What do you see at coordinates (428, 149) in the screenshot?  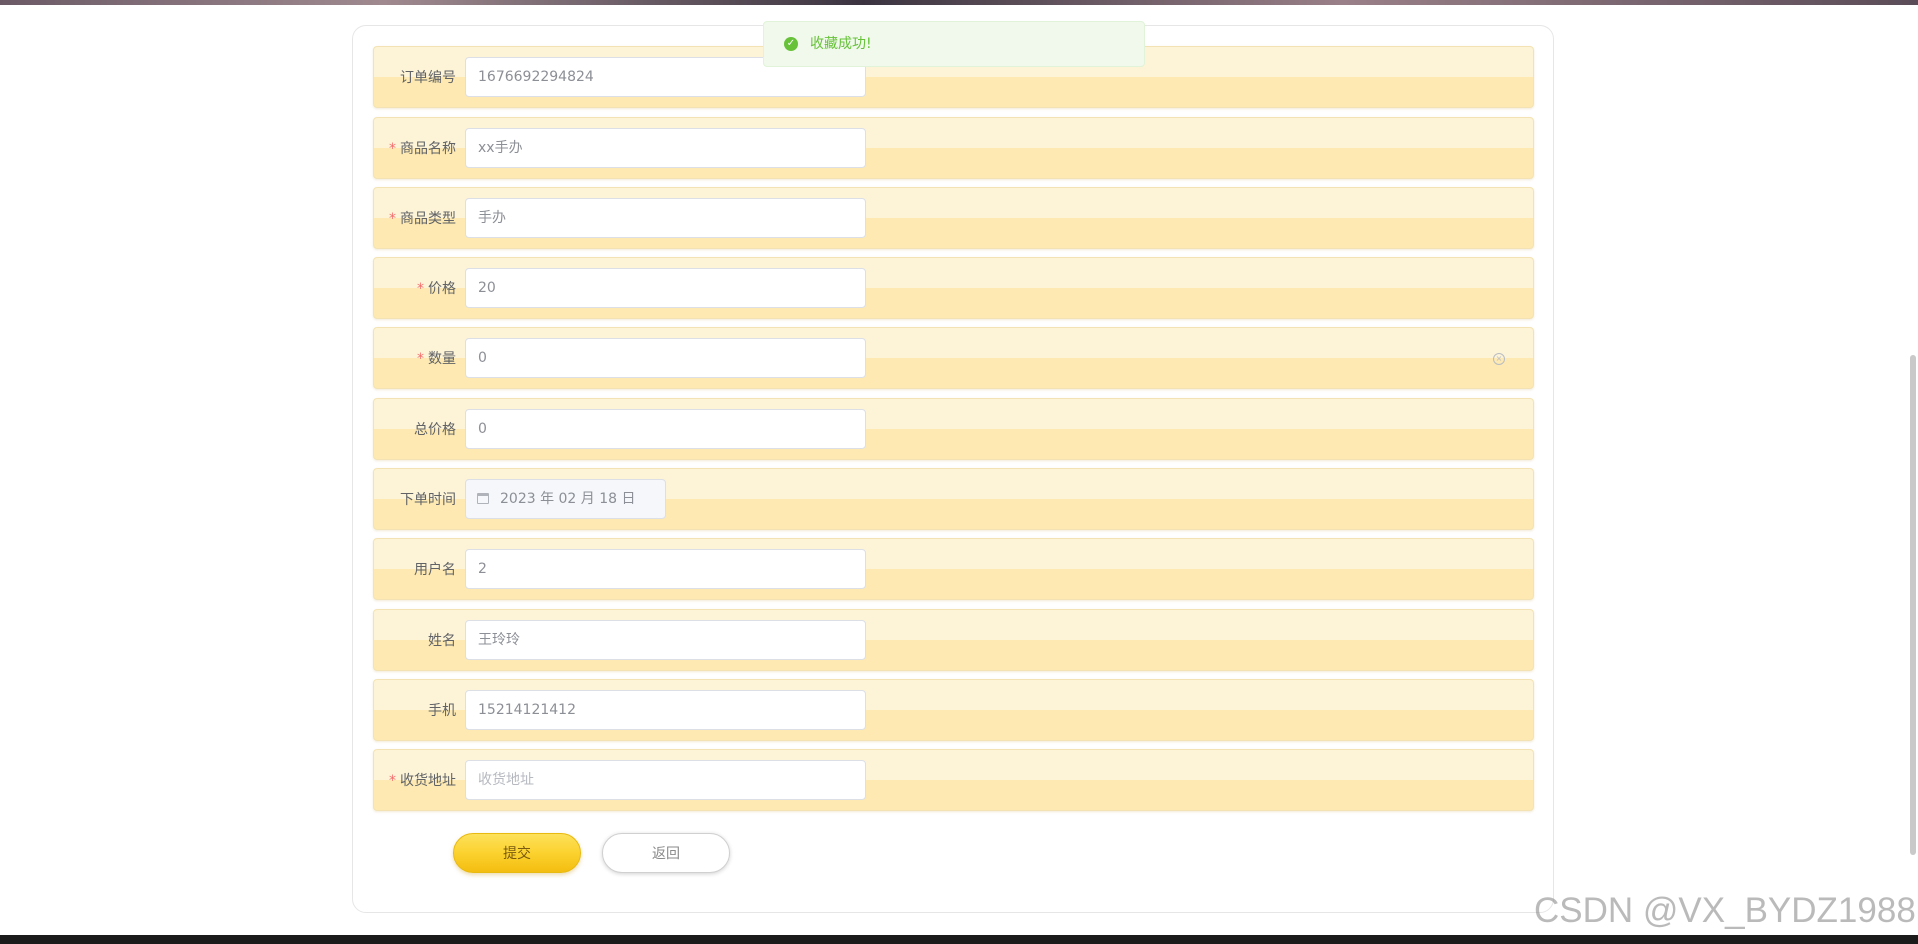 I see `label-text: 商品名称` at bounding box center [428, 149].